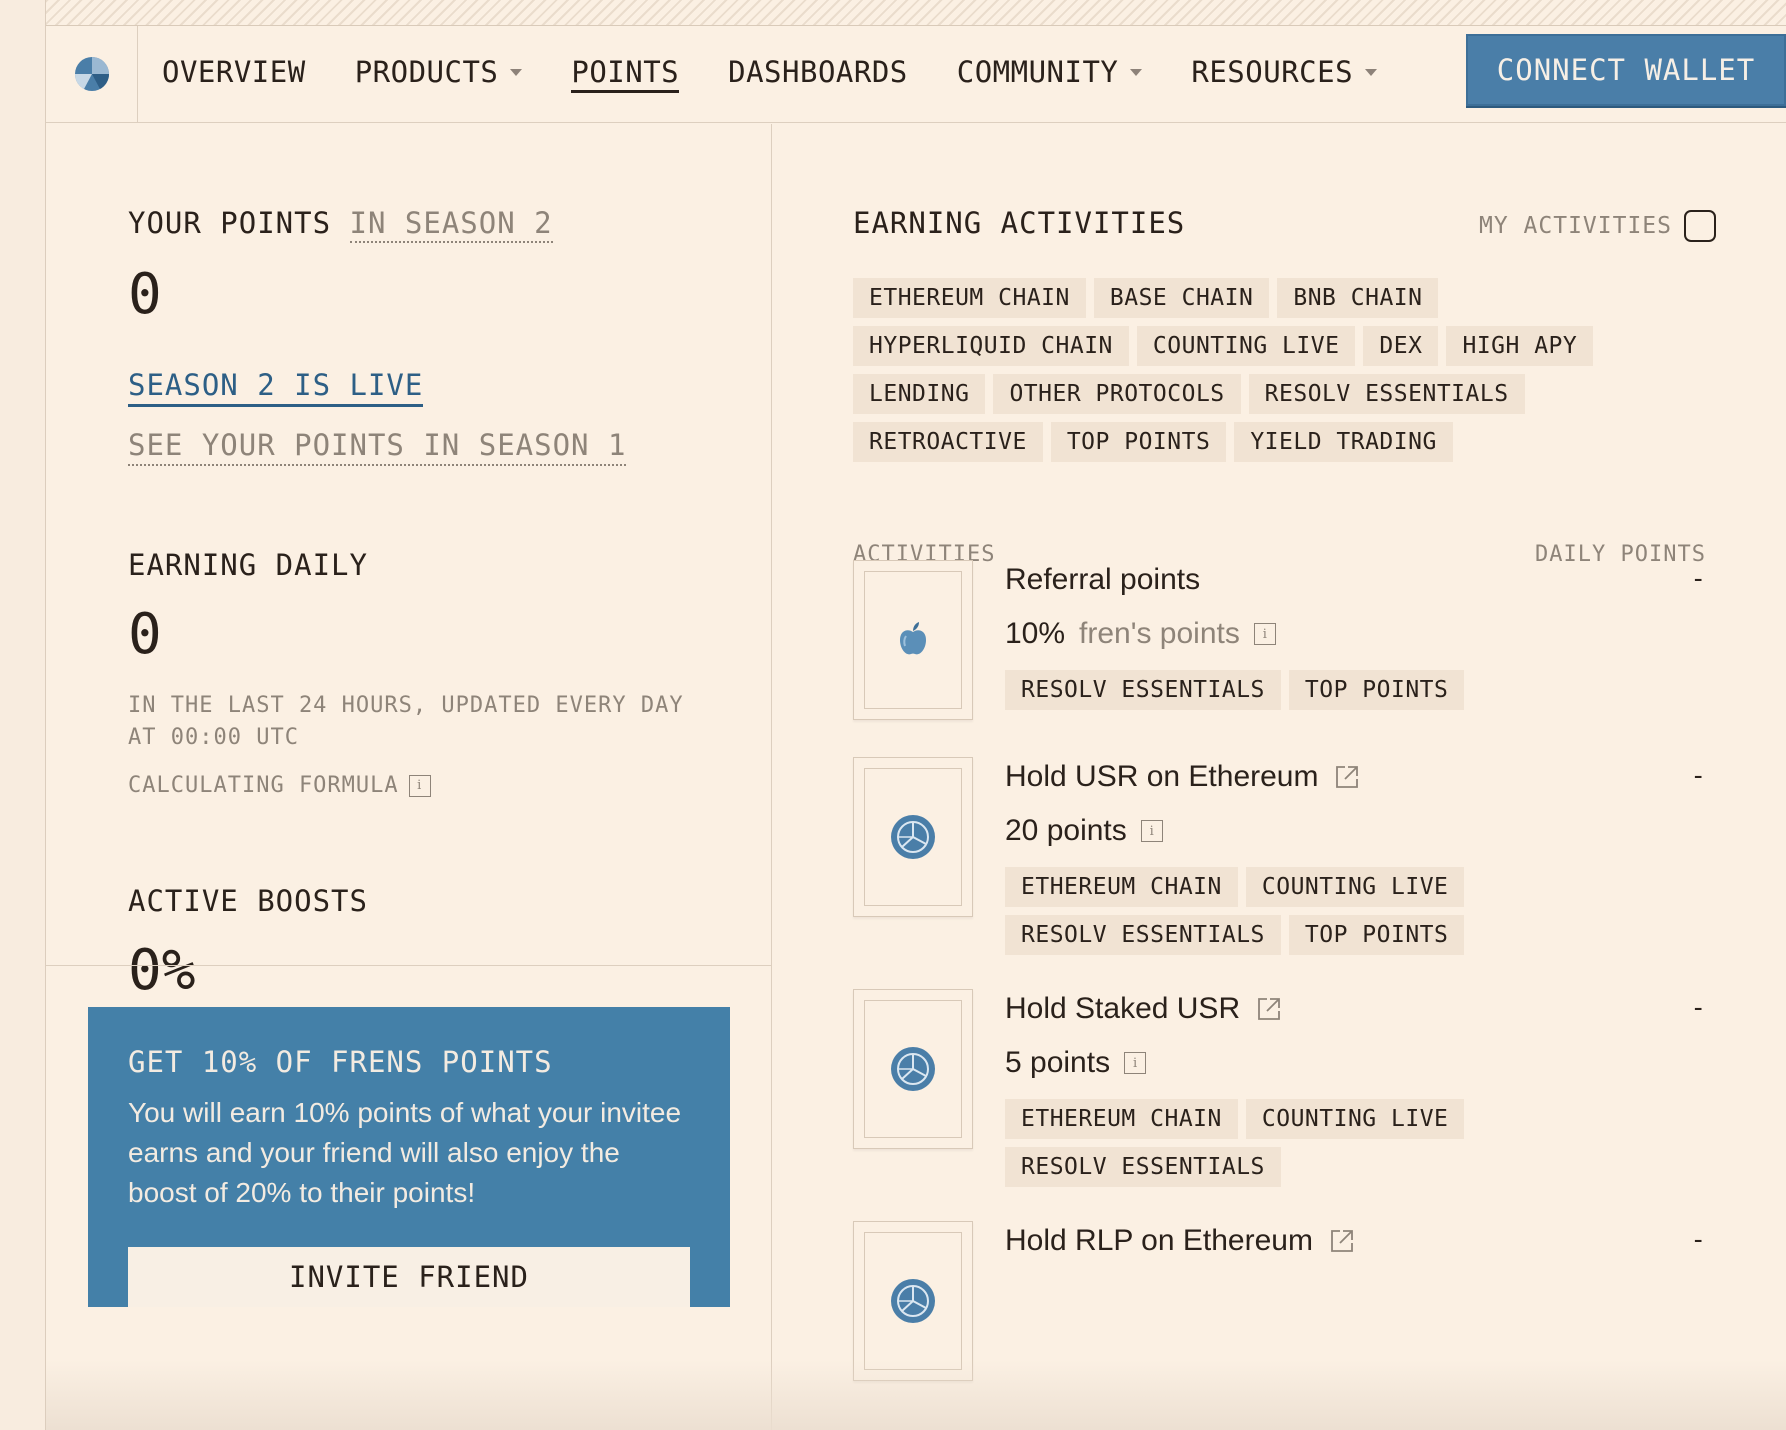 This screenshot has height=1430, width=1786. I want to click on resolv-logo-icon, so click(91, 74).